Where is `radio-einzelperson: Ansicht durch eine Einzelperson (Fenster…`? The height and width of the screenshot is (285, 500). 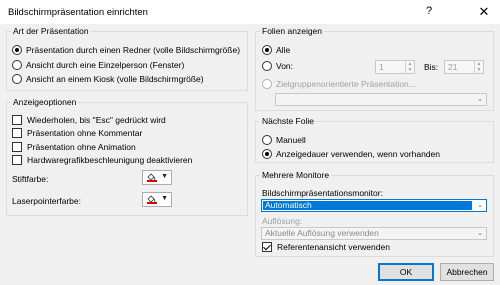
radio-einzelperson: Ansicht durch eine Einzelperson (Fenster… is located at coordinates (98, 65).